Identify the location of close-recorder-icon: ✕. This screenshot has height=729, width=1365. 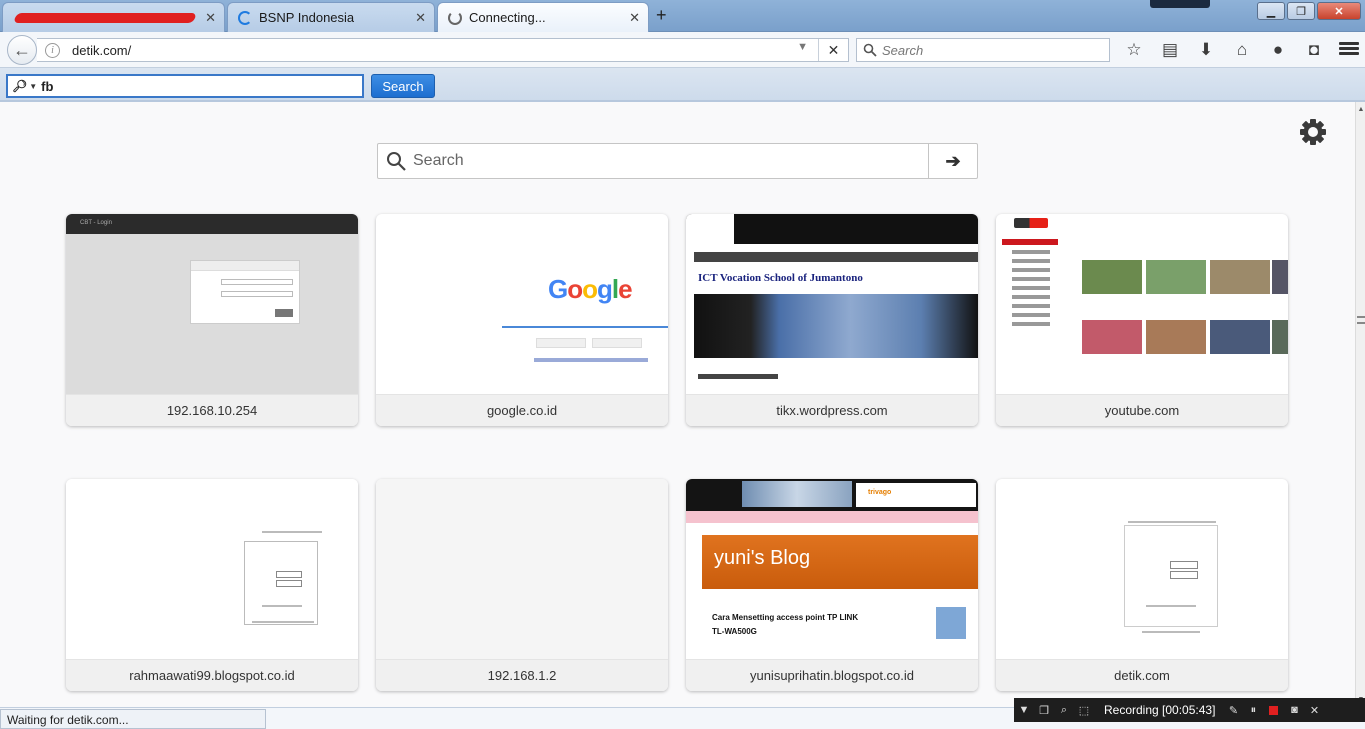
(1314, 710).